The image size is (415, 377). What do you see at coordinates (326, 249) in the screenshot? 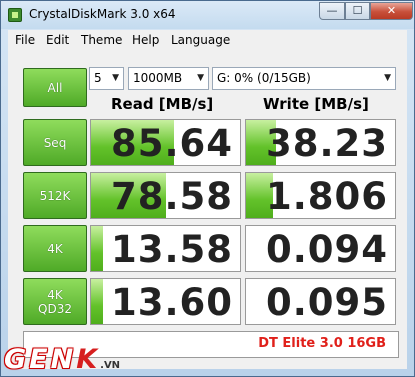
I see `4k-write-value: 0.094` at bounding box center [326, 249].